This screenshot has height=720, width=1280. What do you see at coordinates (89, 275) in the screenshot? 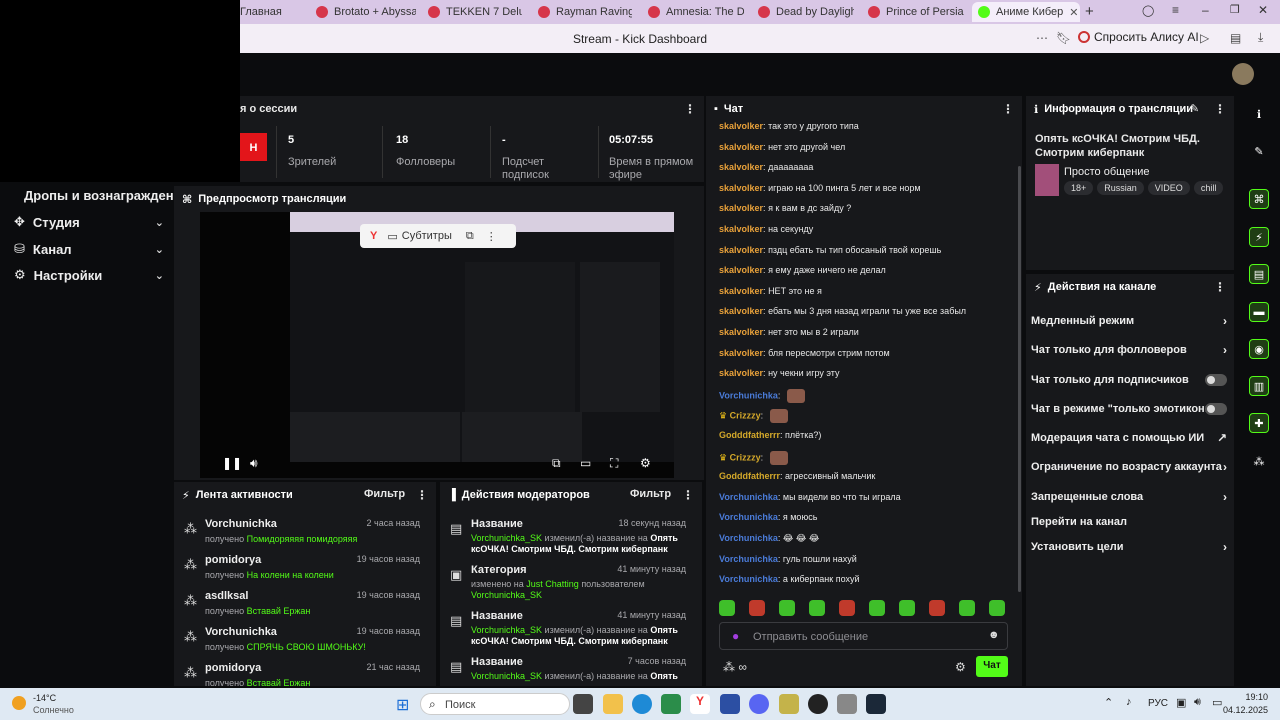
I see `sidebar-item-settings: ⚙ Настройки ⌄` at bounding box center [89, 275].